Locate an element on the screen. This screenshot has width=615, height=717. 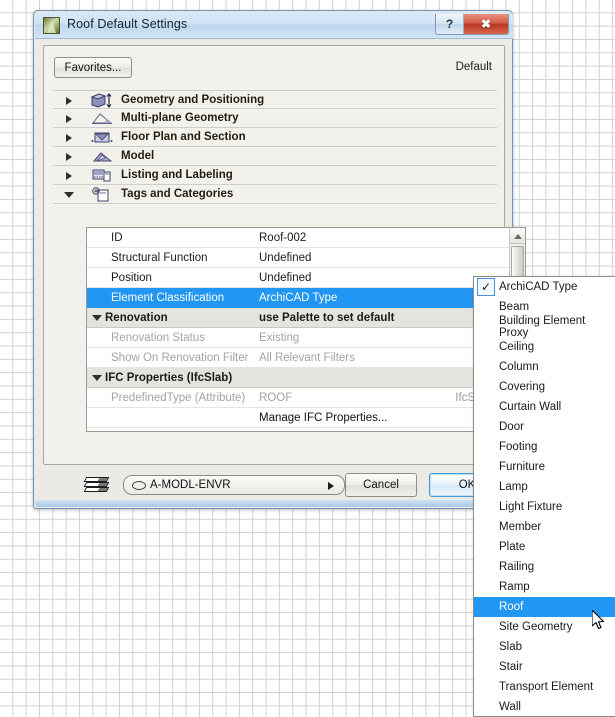
menu-item-label: Stair is located at coordinates (511, 667).